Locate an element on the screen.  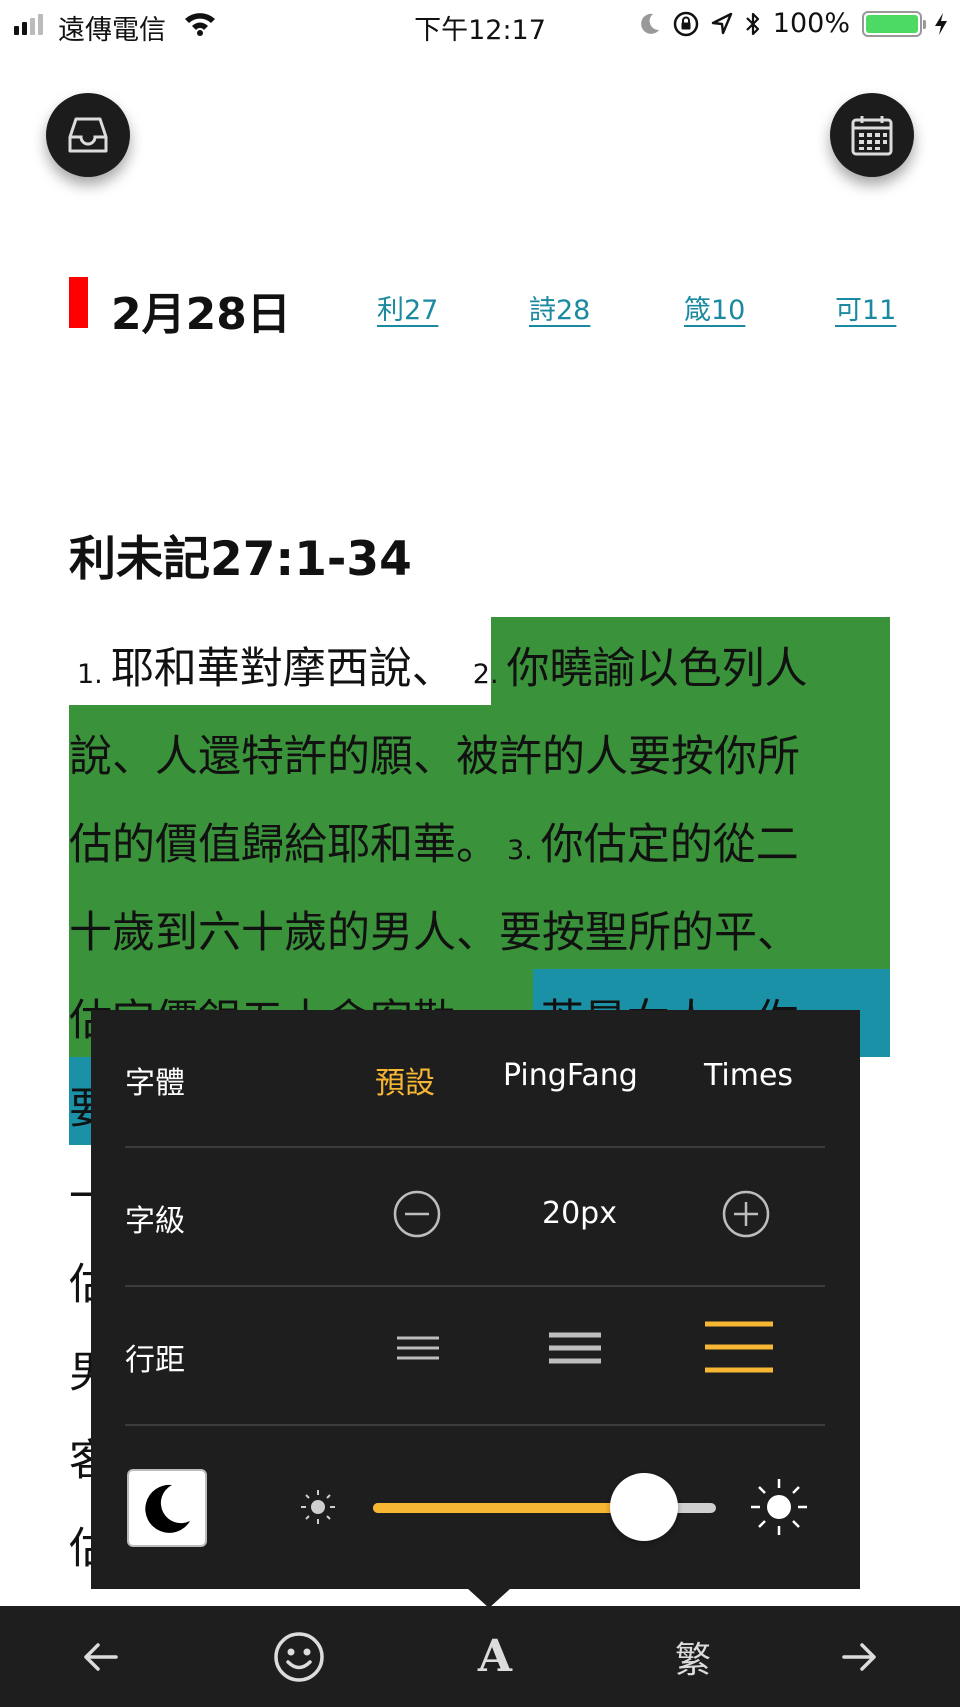
emoji-button is located at coordinates (299, 1656).